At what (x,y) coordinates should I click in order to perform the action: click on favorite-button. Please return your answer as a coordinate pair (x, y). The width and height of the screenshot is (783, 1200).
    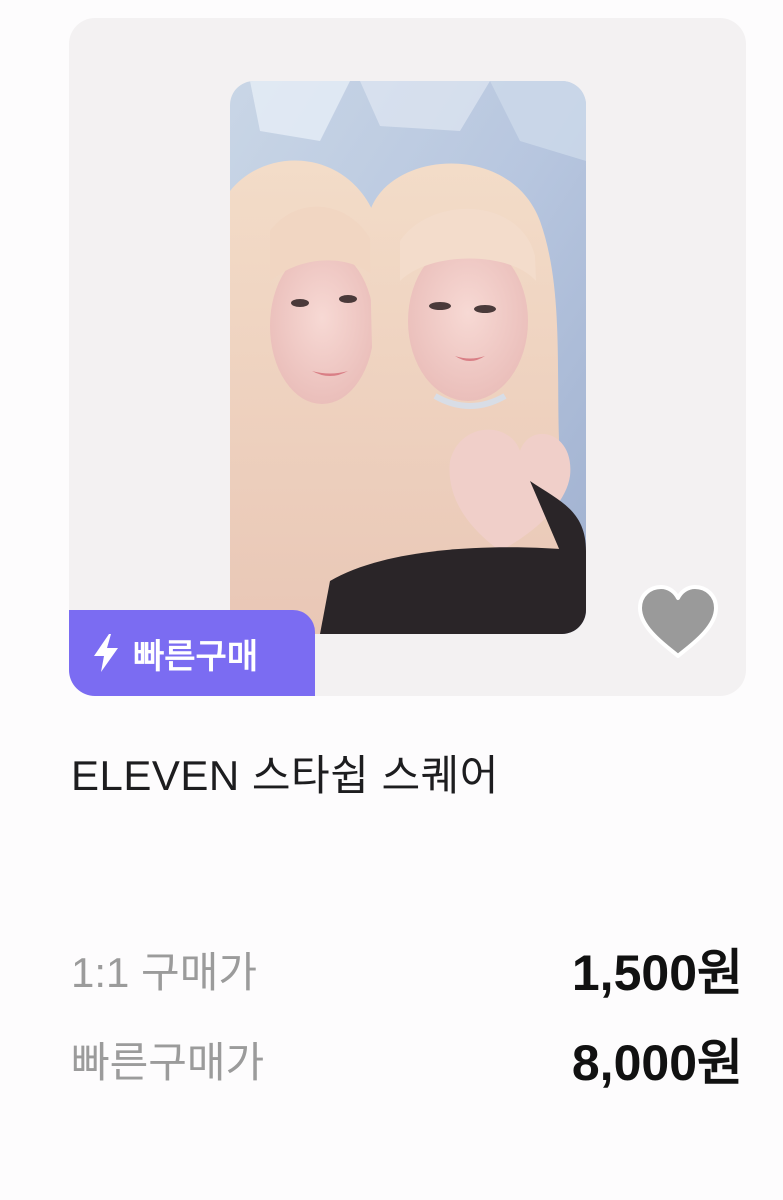
    Looking at the image, I should click on (678, 622).